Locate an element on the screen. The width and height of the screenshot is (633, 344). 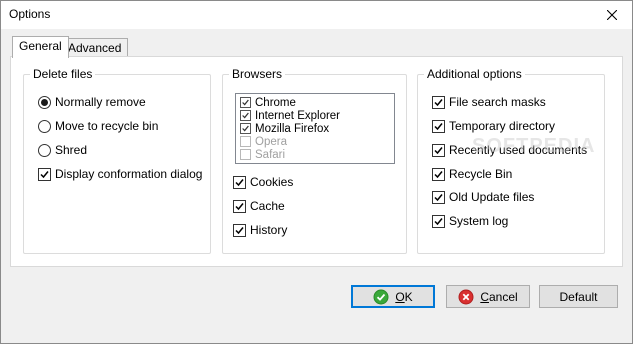
softpedia-watermark: SOFTPEDIA is located at coordinates (534, 146).